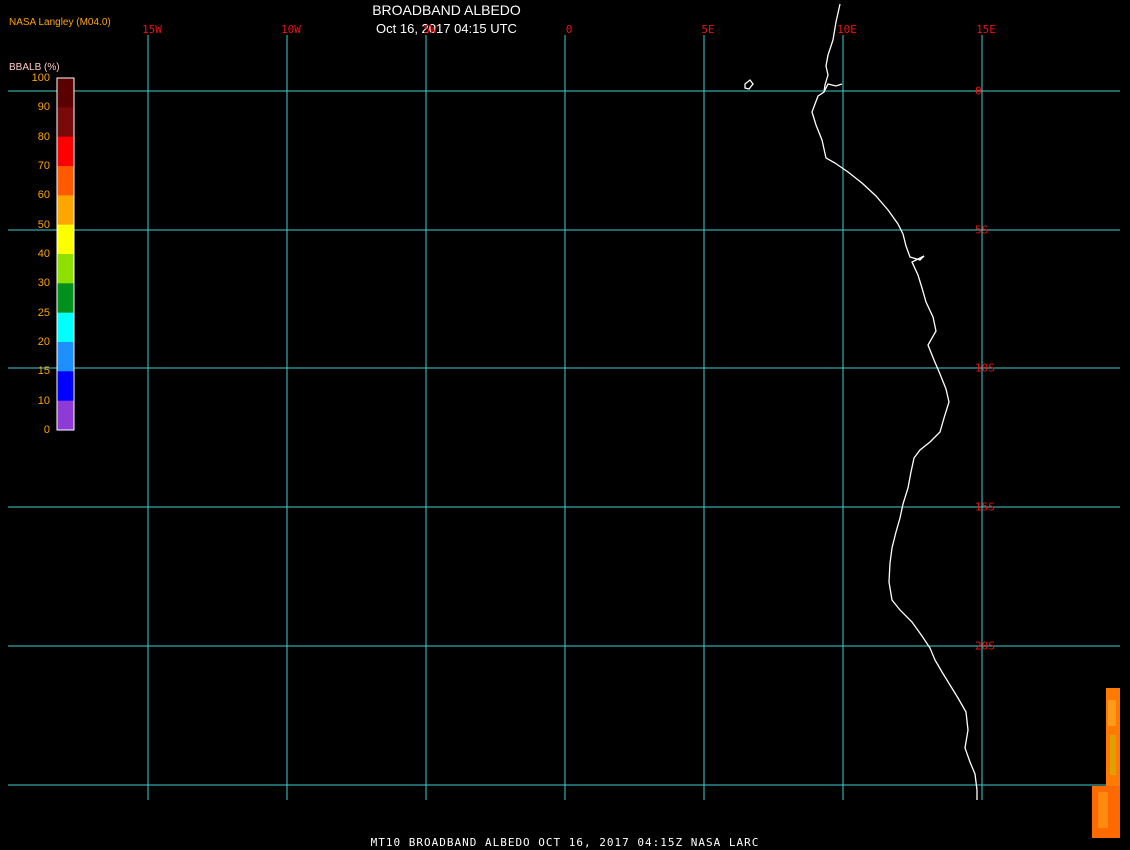 Image resolution: width=1130 pixels, height=850 pixels. Describe the element at coordinates (978, 91) in the screenshot. I see `latitude-label: 0` at that location.